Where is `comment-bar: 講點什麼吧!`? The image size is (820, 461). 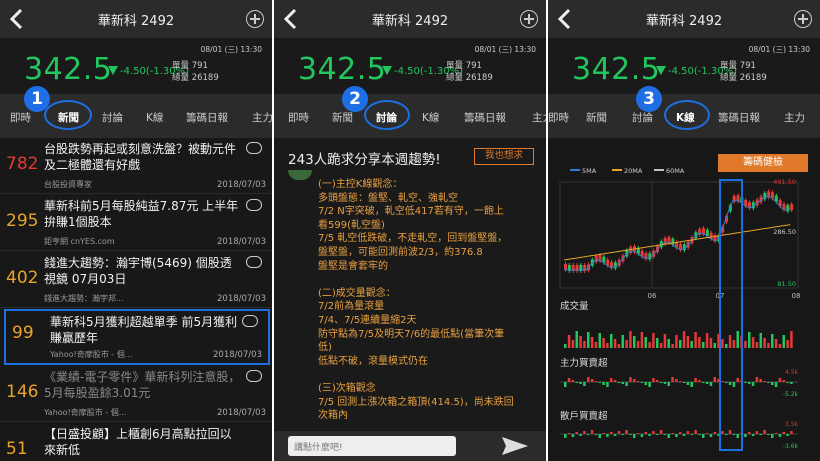 comment-bar: 講點什麼吧! is located at coordinates (410, 446).